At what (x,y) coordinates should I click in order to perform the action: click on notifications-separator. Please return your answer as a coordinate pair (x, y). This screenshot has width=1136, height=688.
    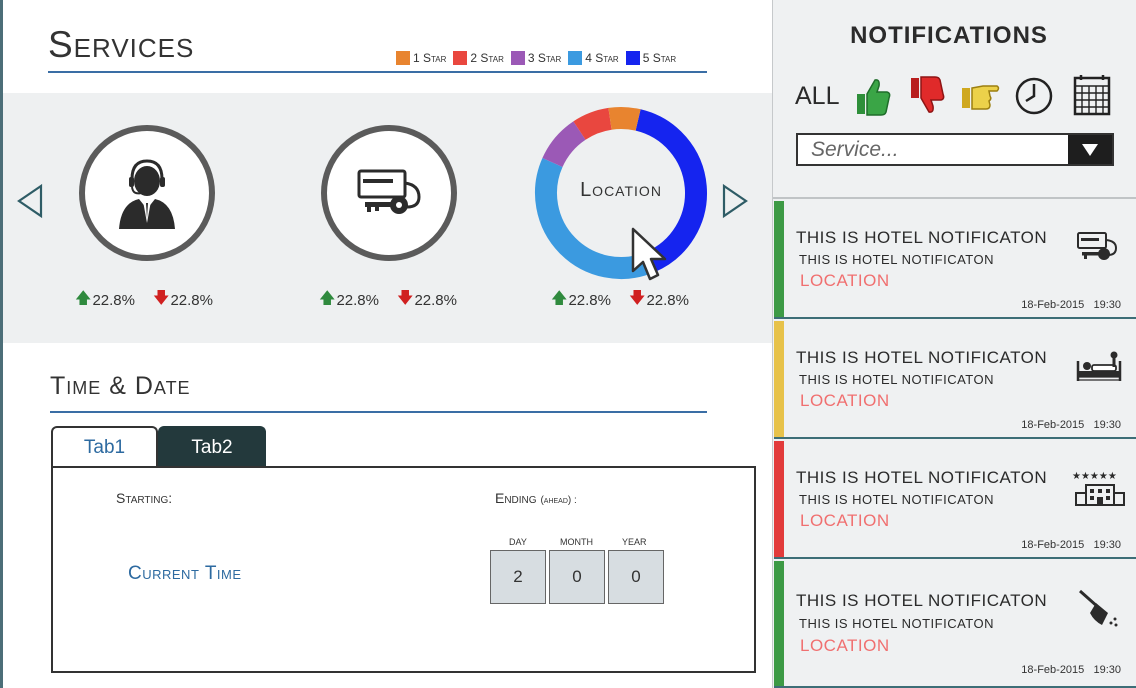
    Looking at the image, I should click on (954, 198).